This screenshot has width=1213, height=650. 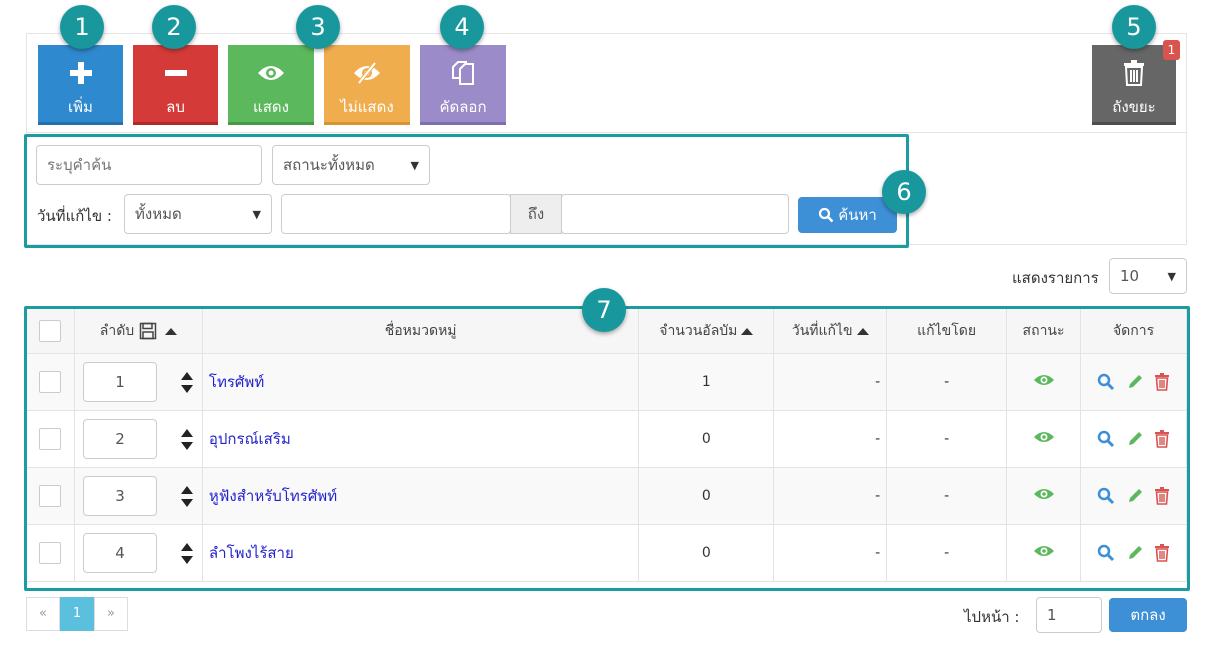 I want to click on order-input: 2, so click(x=119, y=439).